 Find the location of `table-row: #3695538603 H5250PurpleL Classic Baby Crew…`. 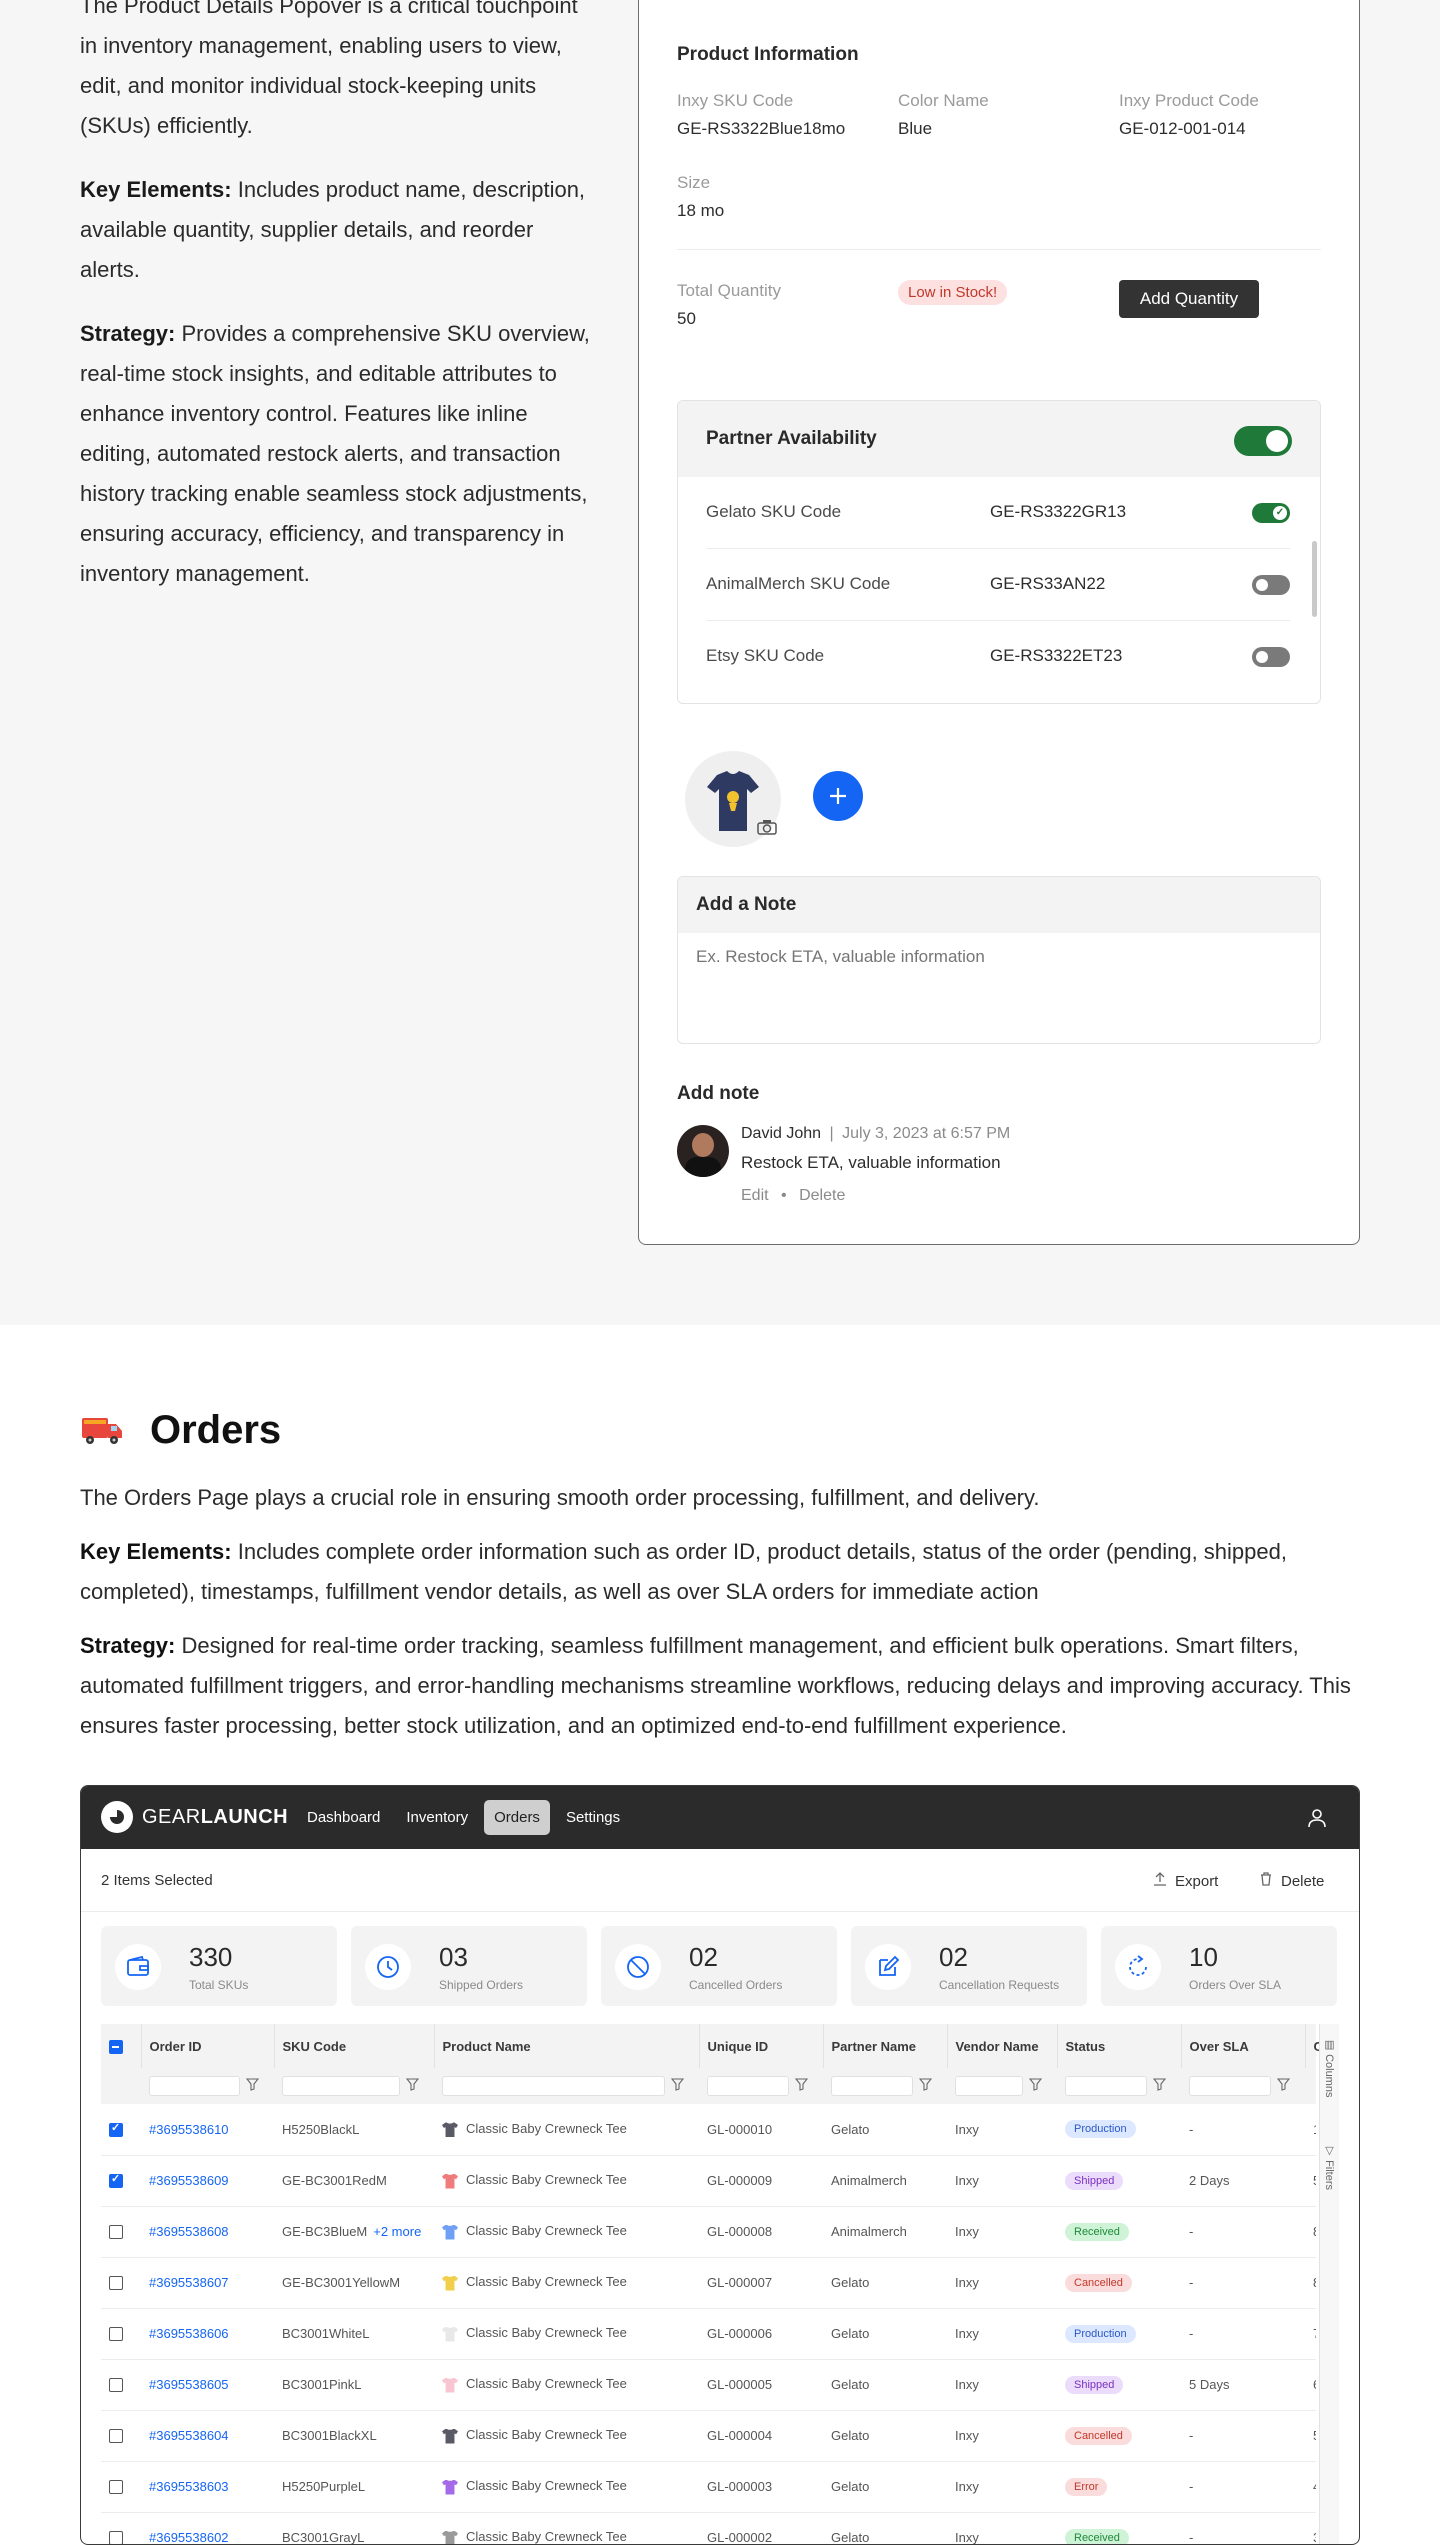

table-row: #3695538603 H5250PurpleL Classic Baby Crew… is located at coordinates (708, 2487).